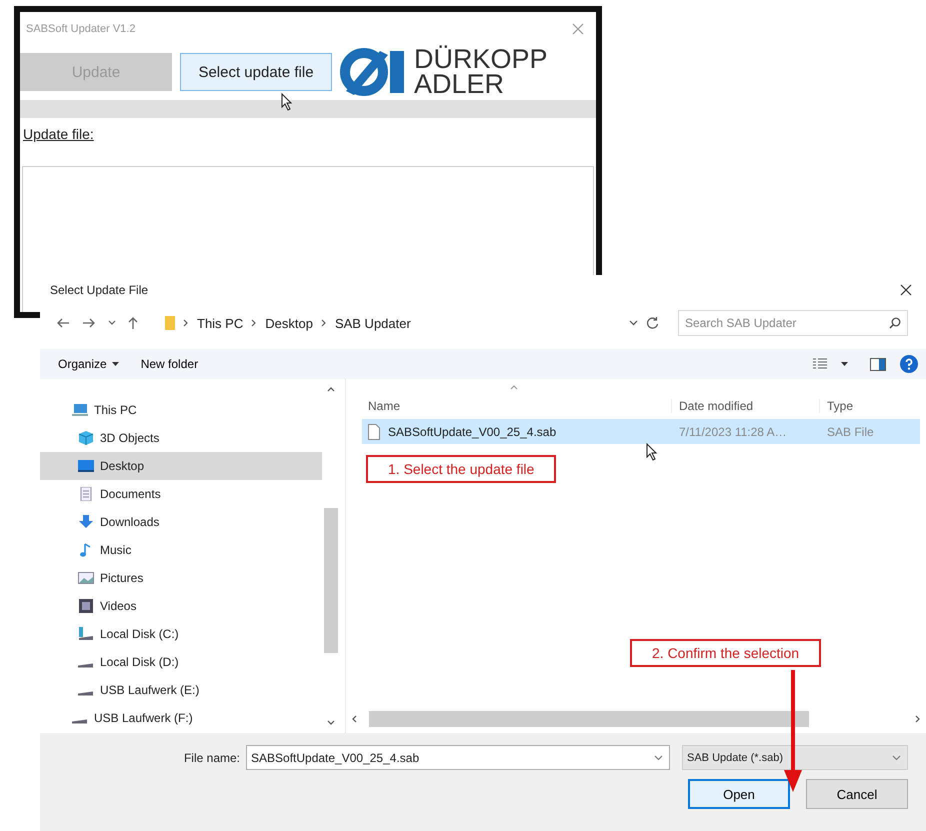 The height and width of the screenshot is (831, 926). Describe the element at coordinates (354, 719) in the screenshot. I see `scroll-left-icon` at that location.